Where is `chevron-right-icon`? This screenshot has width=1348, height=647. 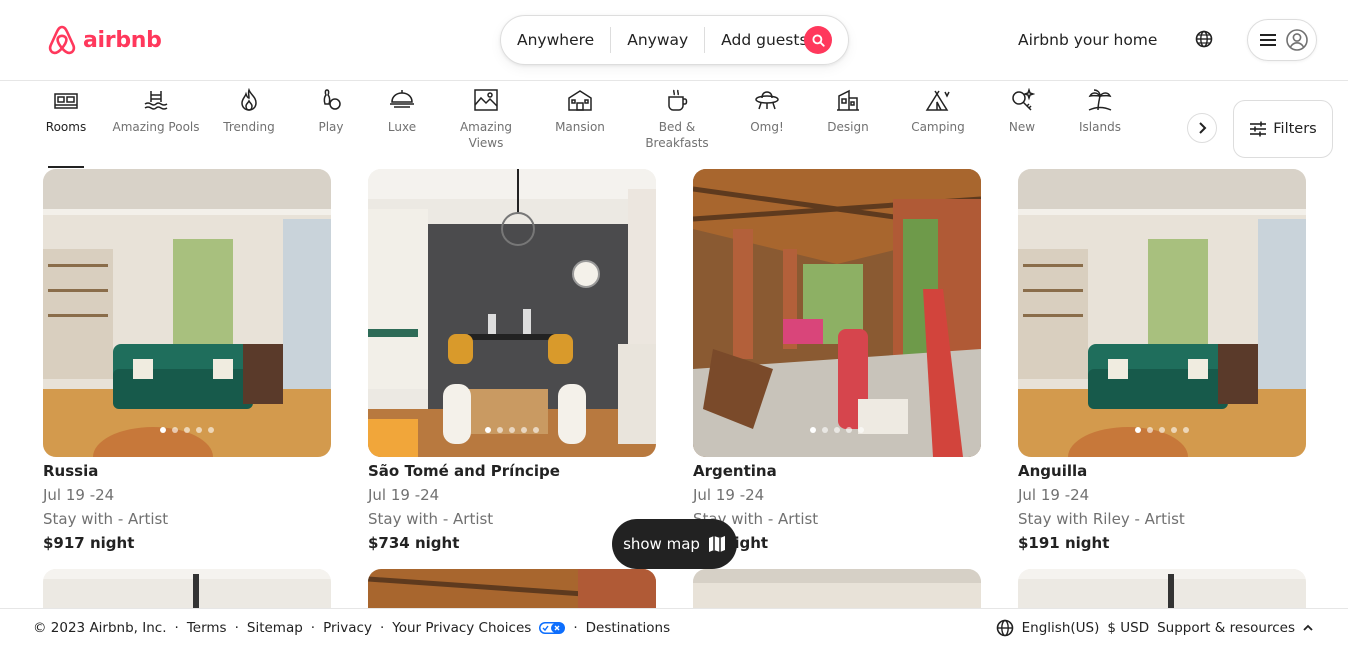 chevron-right-icon is located at coordinates (1203, 128).